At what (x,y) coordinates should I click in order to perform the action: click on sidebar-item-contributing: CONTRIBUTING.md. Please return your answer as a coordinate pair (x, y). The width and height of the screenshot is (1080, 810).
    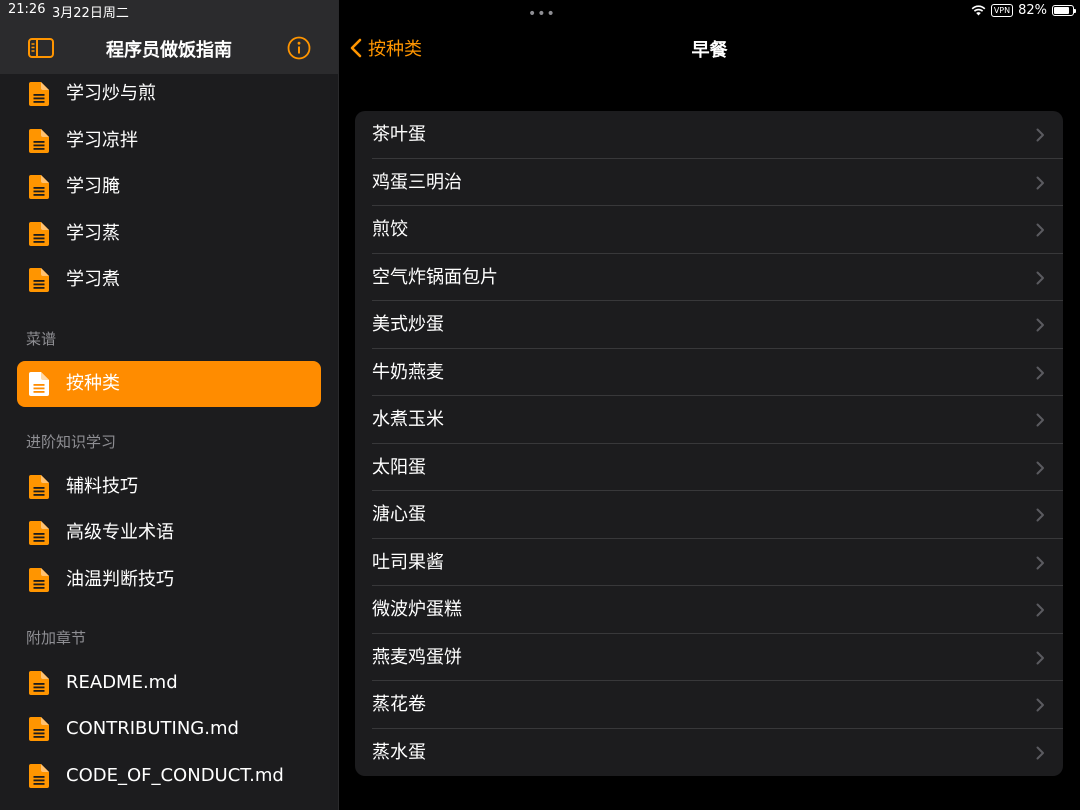
    Looking at the image, I should click on (169, 729).